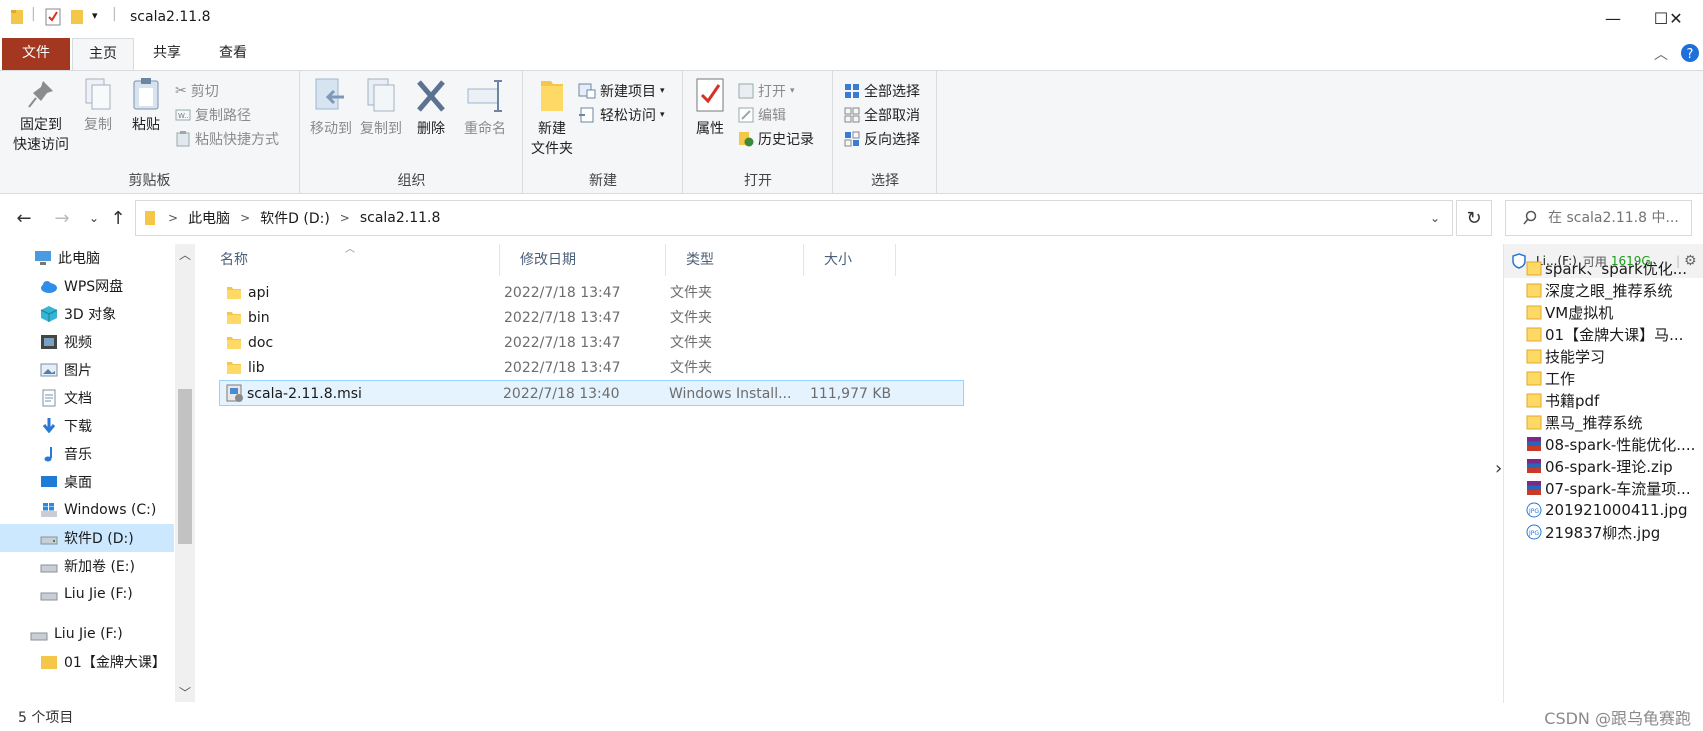 The width and height of the screenshot is (1703, 731). I want to click on column-header-modified: 修改日期, so click(583, 260).